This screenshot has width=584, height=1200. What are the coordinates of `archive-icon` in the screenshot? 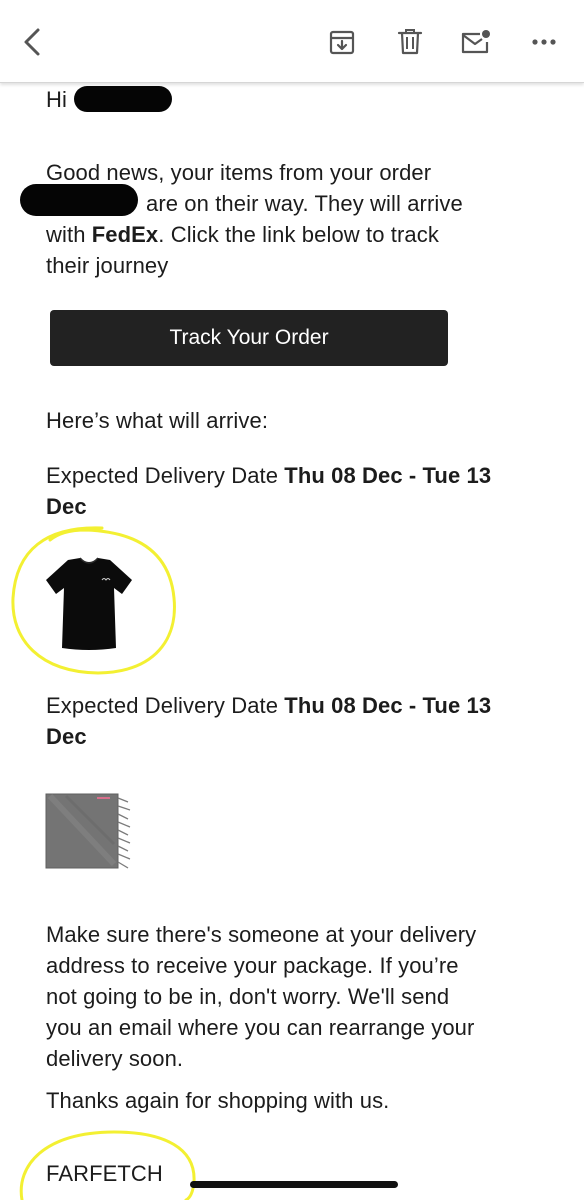 It's located at (342, 42).